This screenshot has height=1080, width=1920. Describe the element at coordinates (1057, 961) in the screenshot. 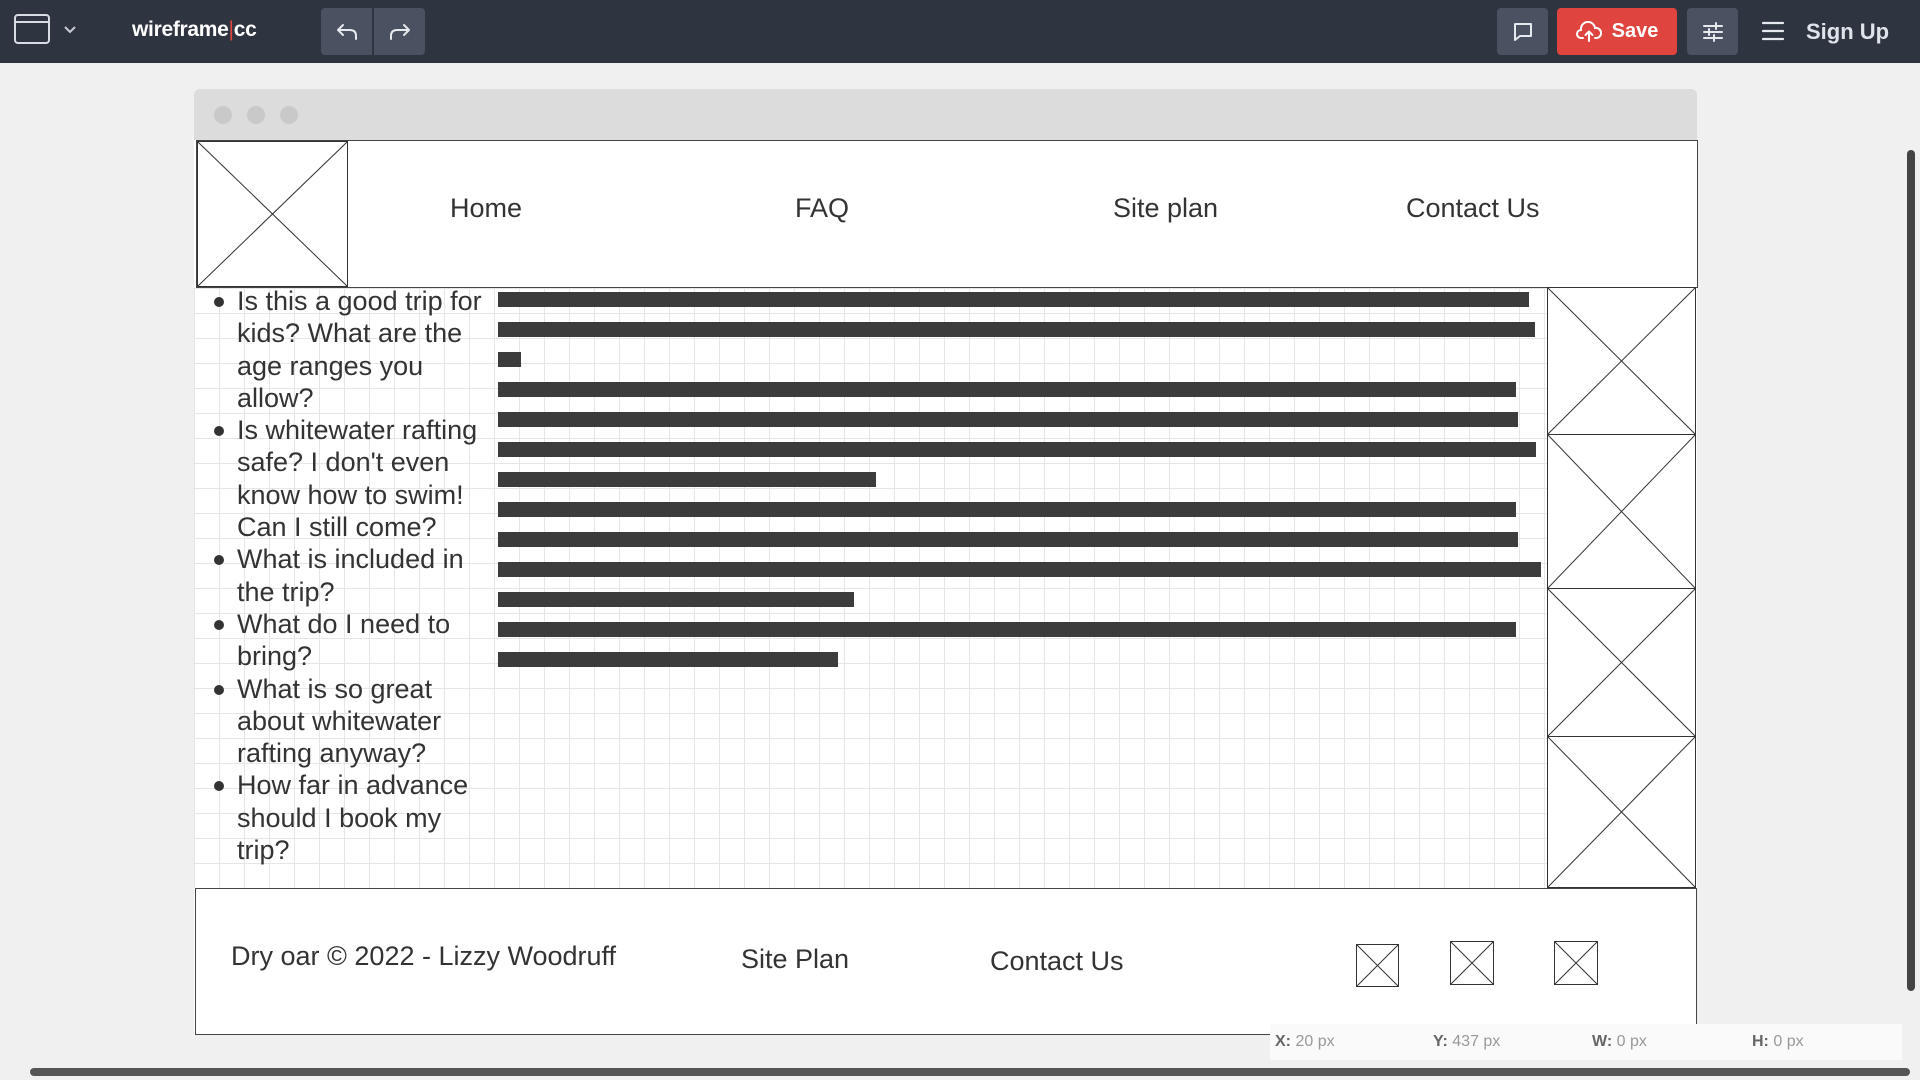

I see `footer-contact-link: Contact Us` at that location.